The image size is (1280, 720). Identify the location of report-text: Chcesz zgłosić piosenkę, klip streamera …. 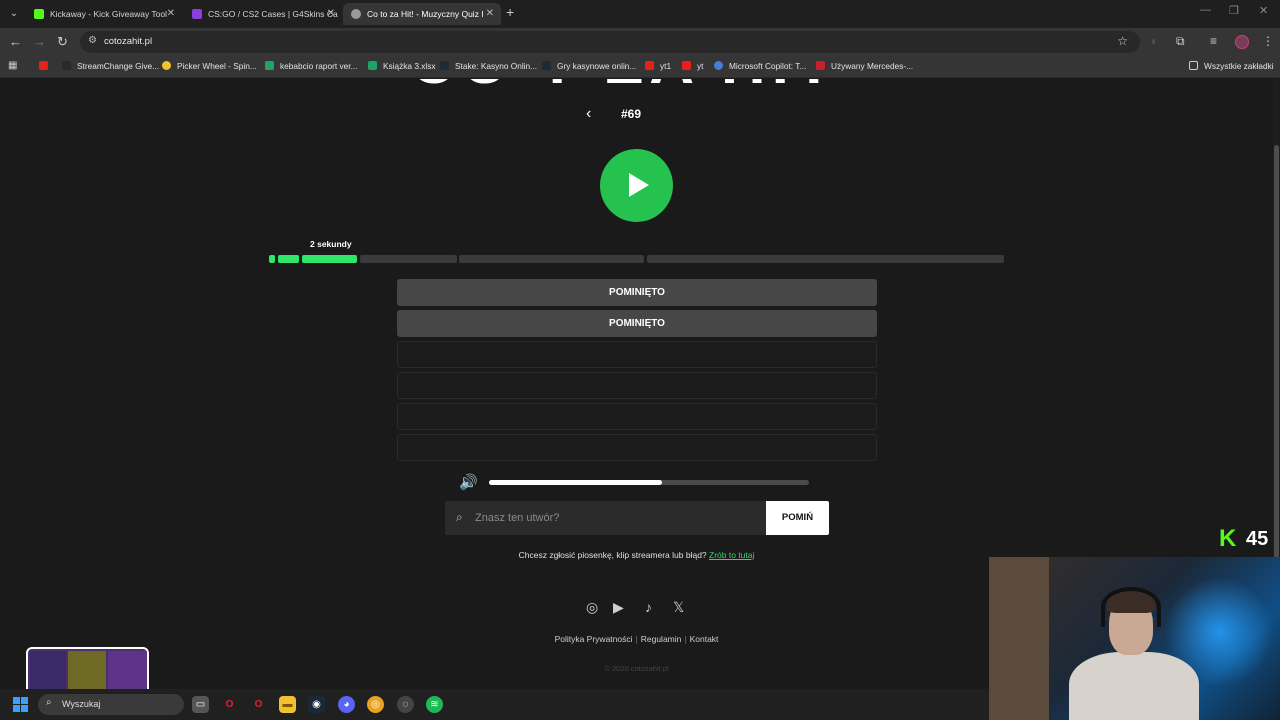
(612, 555).